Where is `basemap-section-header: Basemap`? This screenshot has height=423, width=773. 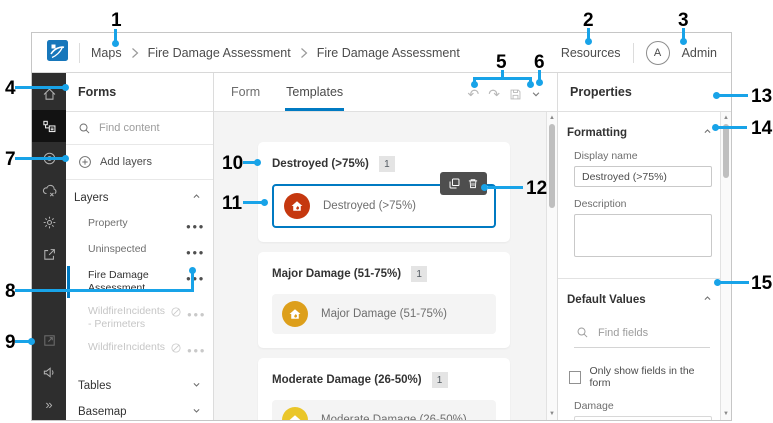
basemap-section-header: Basemap is located at coordinates (139, 409).